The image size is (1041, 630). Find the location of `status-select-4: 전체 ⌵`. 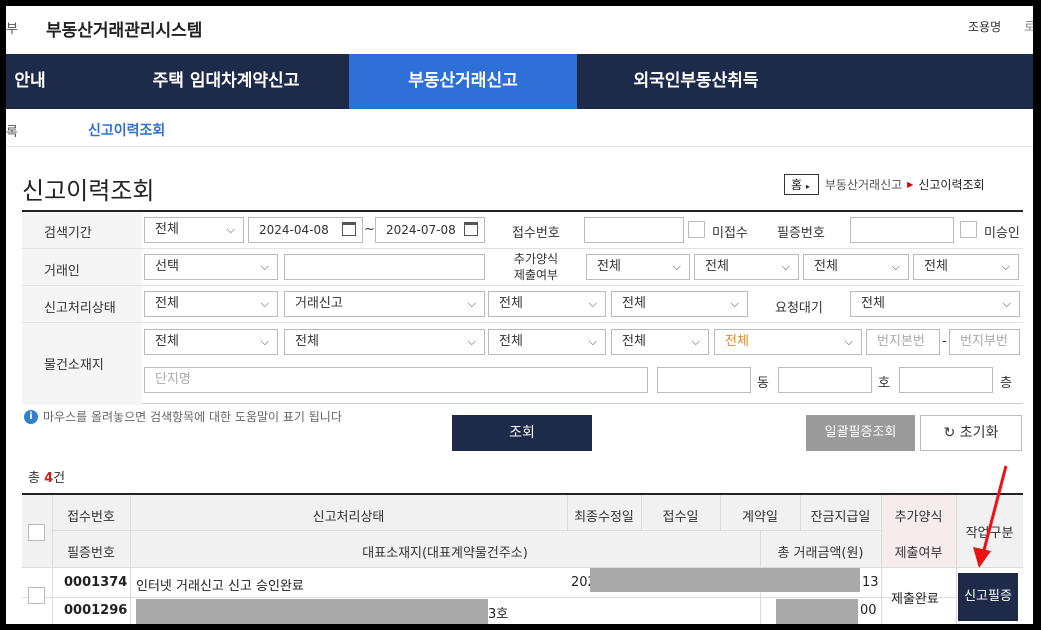

status-select-4: 전체 ⌵ is located at coordinates (679, 304).